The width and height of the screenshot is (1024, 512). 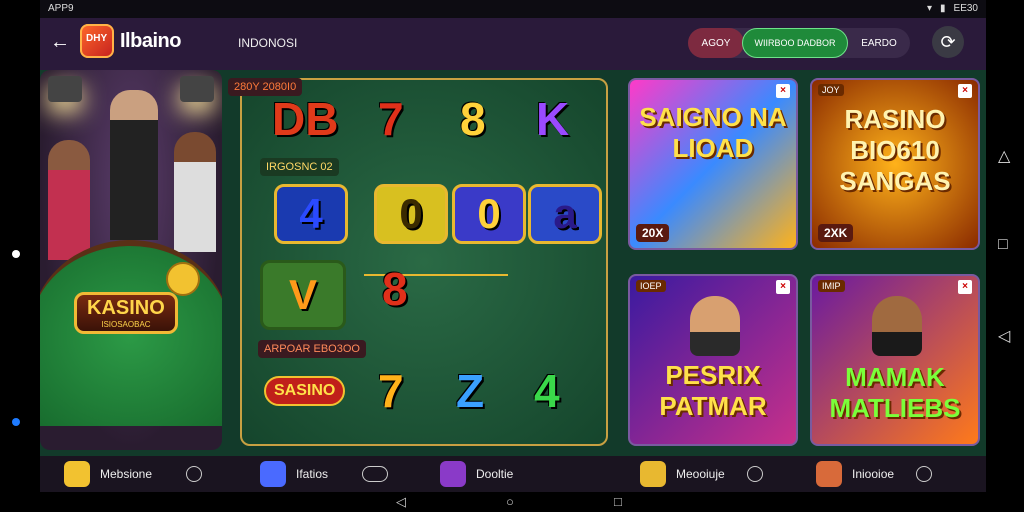 I want to click on coin-icon, so click(x=183, y=279).